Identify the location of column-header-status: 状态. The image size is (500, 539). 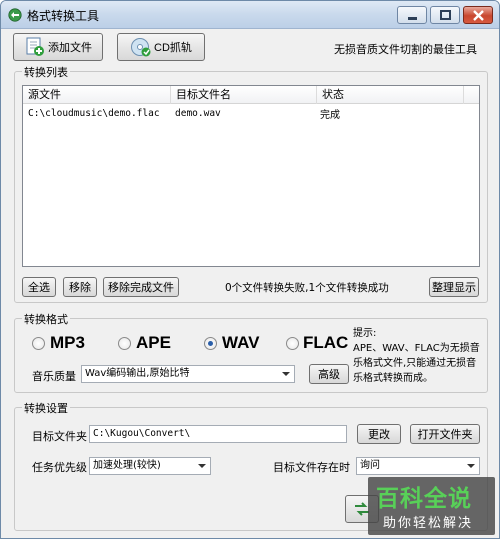
(390, 95).